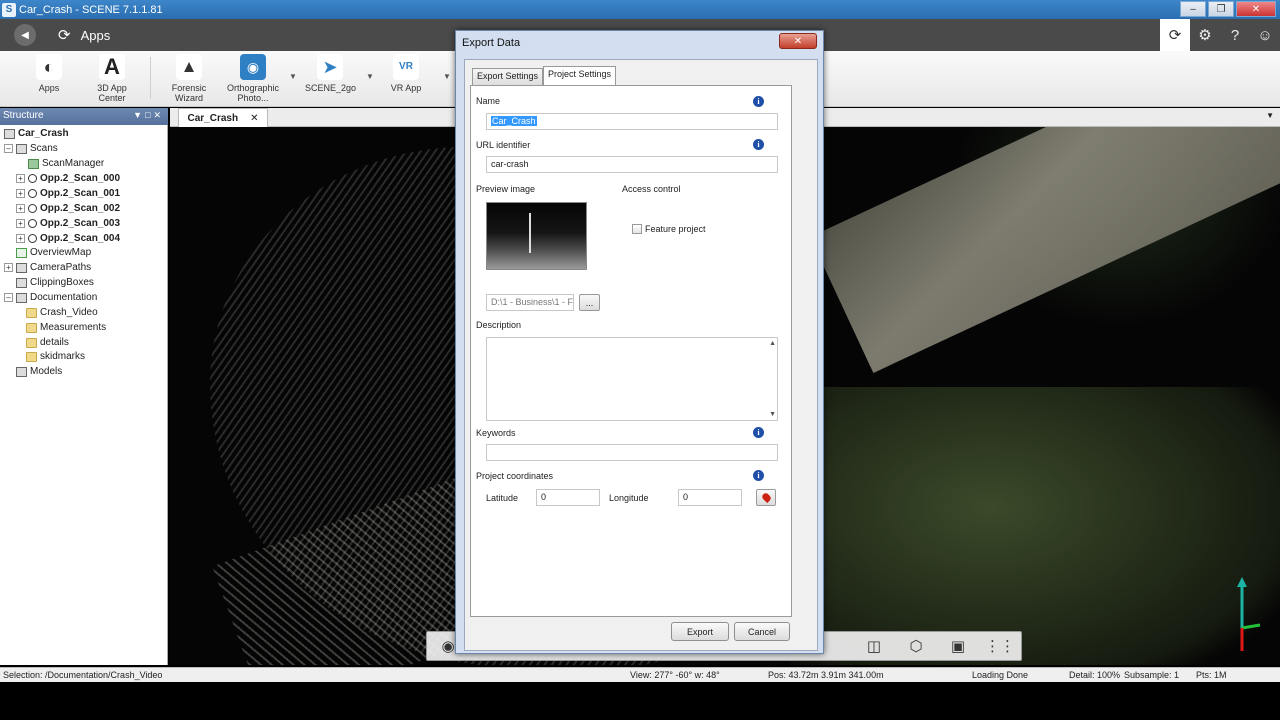 This screenshot has height=720, width=1280. I want to click on tree-node-root: Car_Crash, so click(36, 133).